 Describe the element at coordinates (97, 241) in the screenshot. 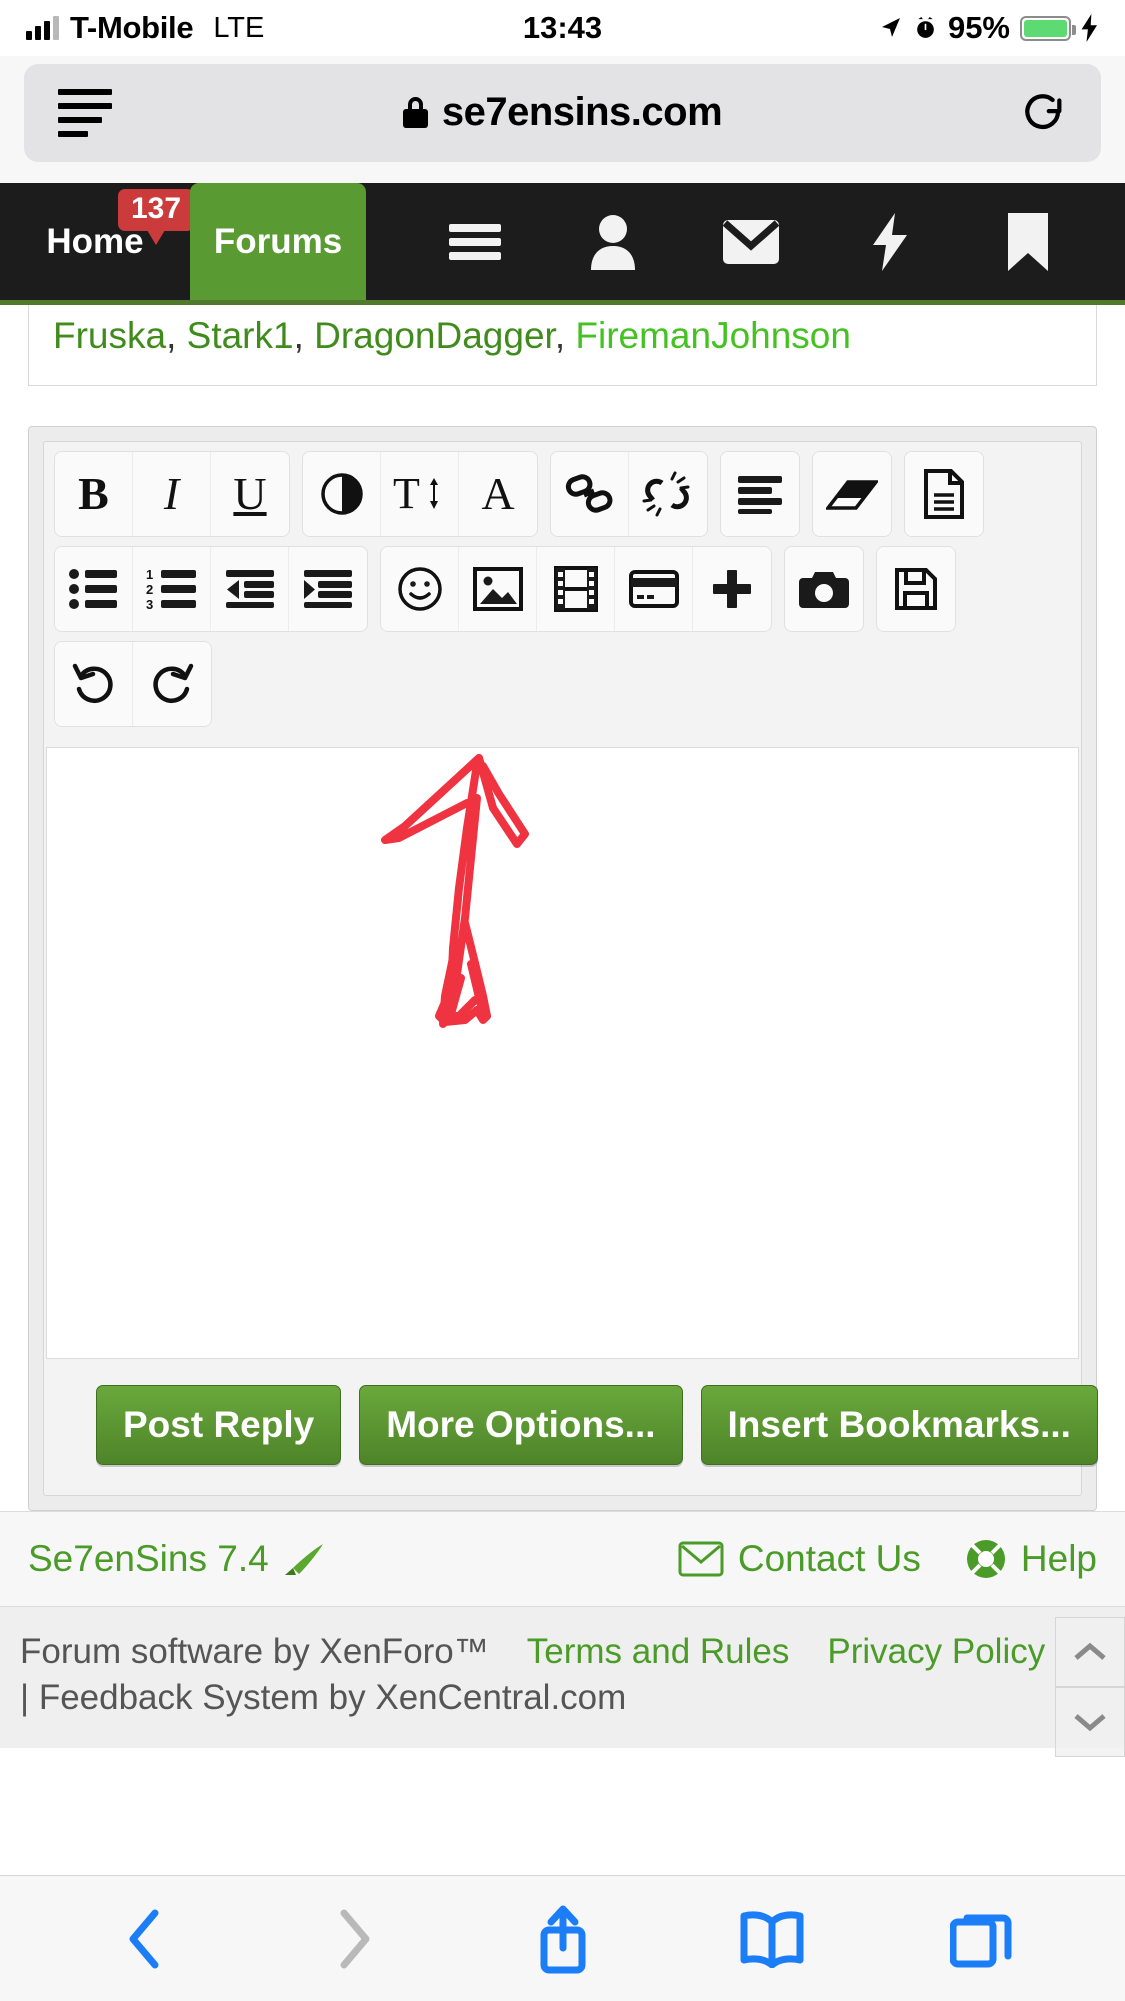

I see `nav-tab-home: Home 137` at that location.